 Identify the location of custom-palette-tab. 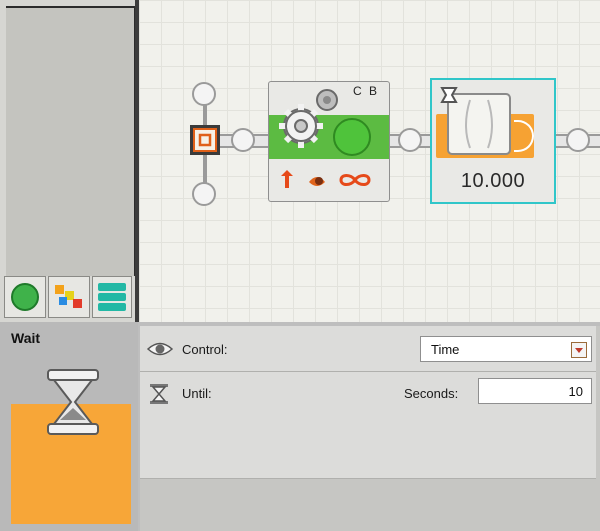
(112, 297).